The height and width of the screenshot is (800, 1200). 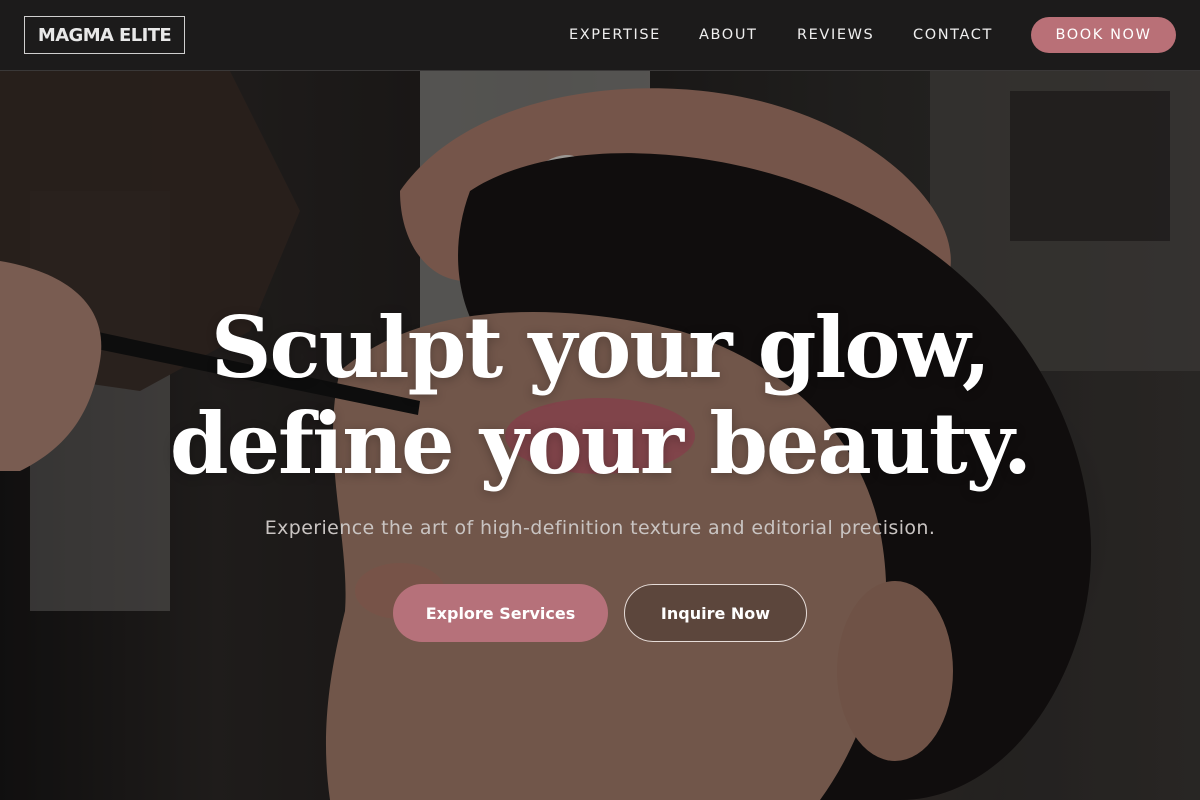 I want to click on book-now-button: BOOK NOW, so click(x=1103, y=35).